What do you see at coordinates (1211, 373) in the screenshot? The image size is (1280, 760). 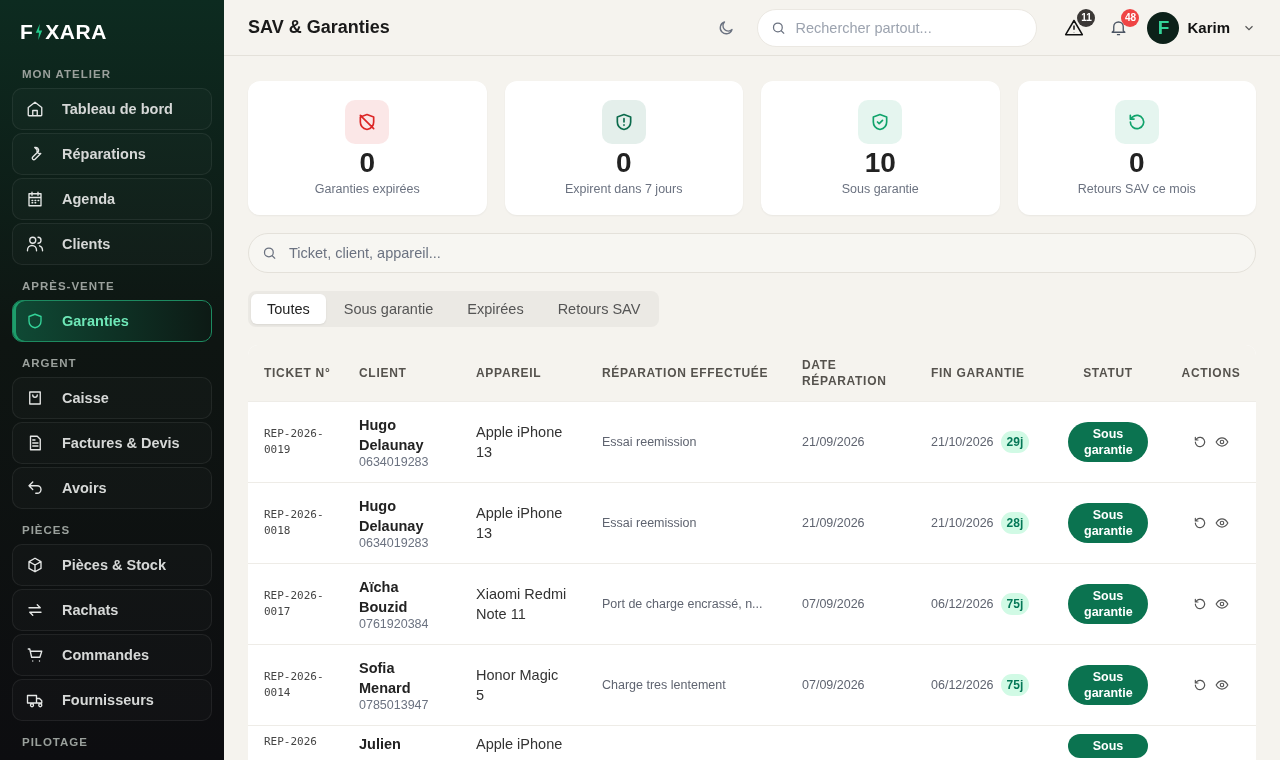 I see `column-header: ACTIONS` at bounding box center [1211, 373].